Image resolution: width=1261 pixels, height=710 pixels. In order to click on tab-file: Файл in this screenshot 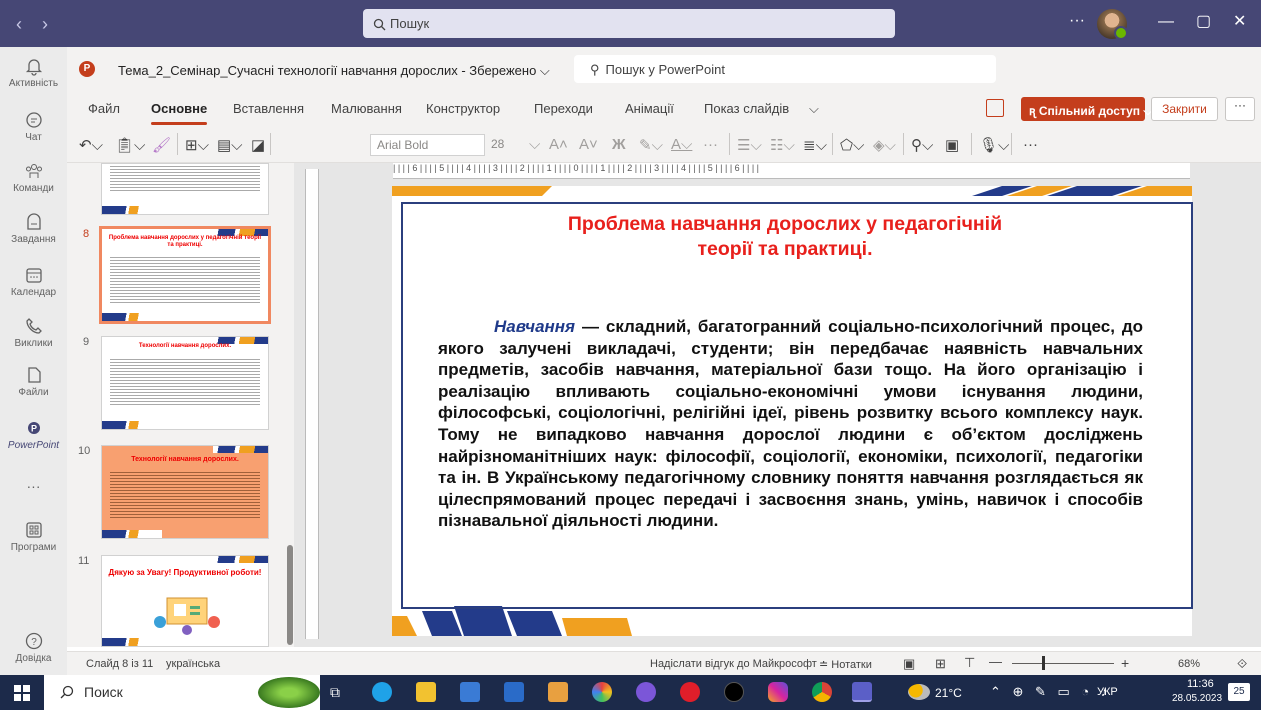, I will do `click(104, 108)`.